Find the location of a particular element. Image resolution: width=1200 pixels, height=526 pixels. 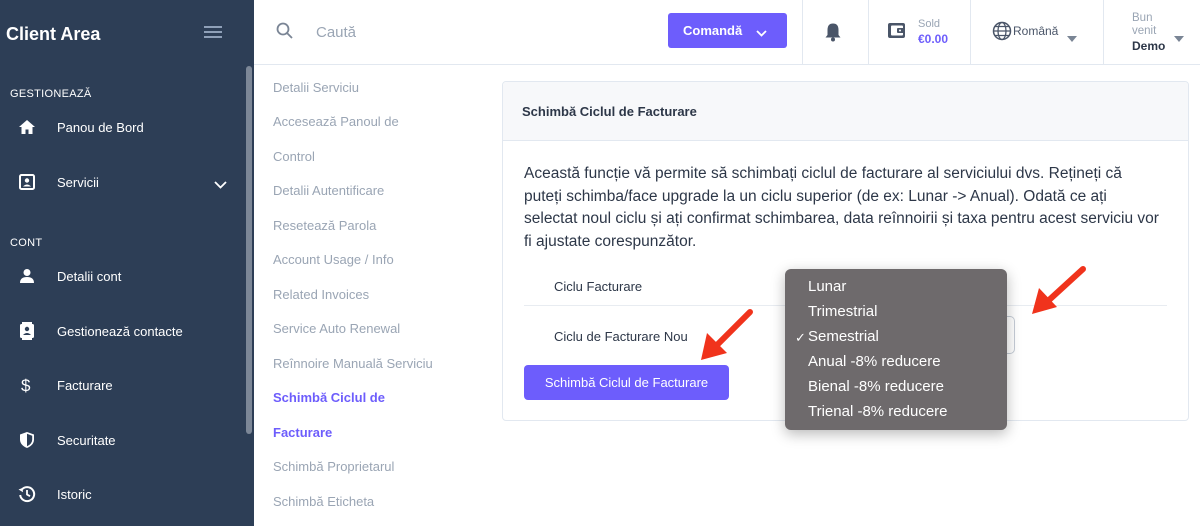

card-header: Schimbă Ciclul de Facturare is located at coordinates (845, 111).